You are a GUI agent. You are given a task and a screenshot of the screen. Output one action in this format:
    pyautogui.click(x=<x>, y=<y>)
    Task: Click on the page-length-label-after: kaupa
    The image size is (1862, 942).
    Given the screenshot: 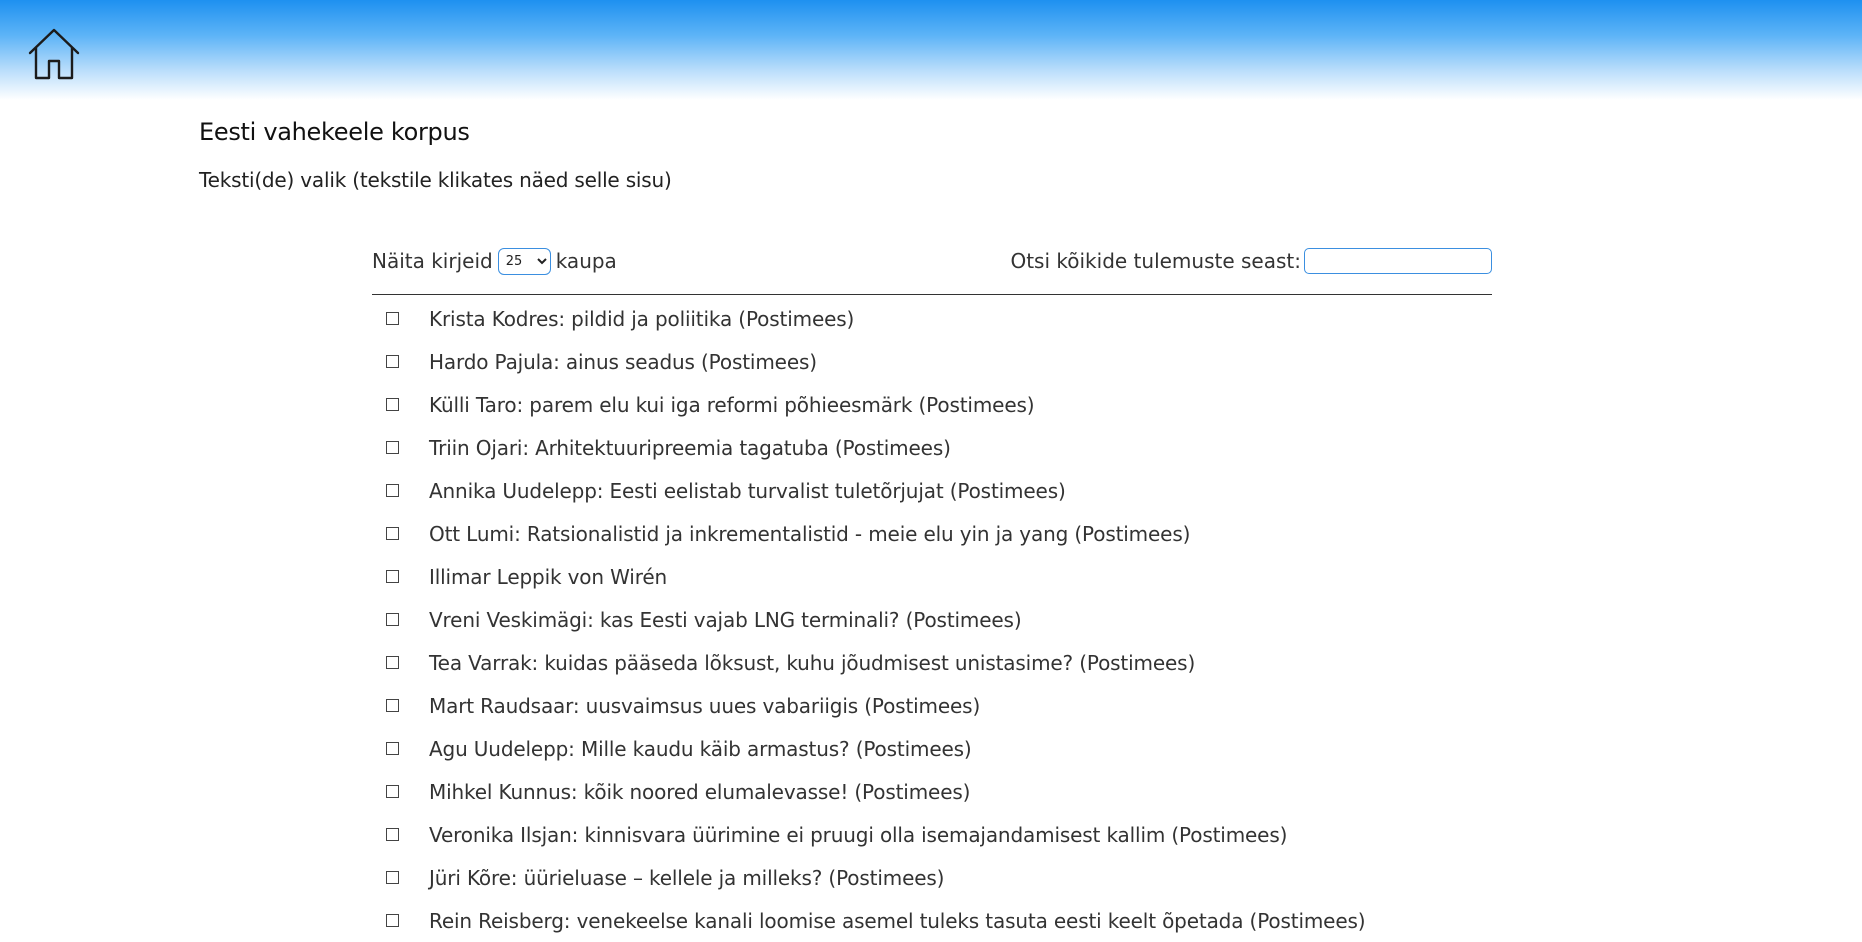 What is the action you would take?
    pyautogui.click(x=586, y=261)
    